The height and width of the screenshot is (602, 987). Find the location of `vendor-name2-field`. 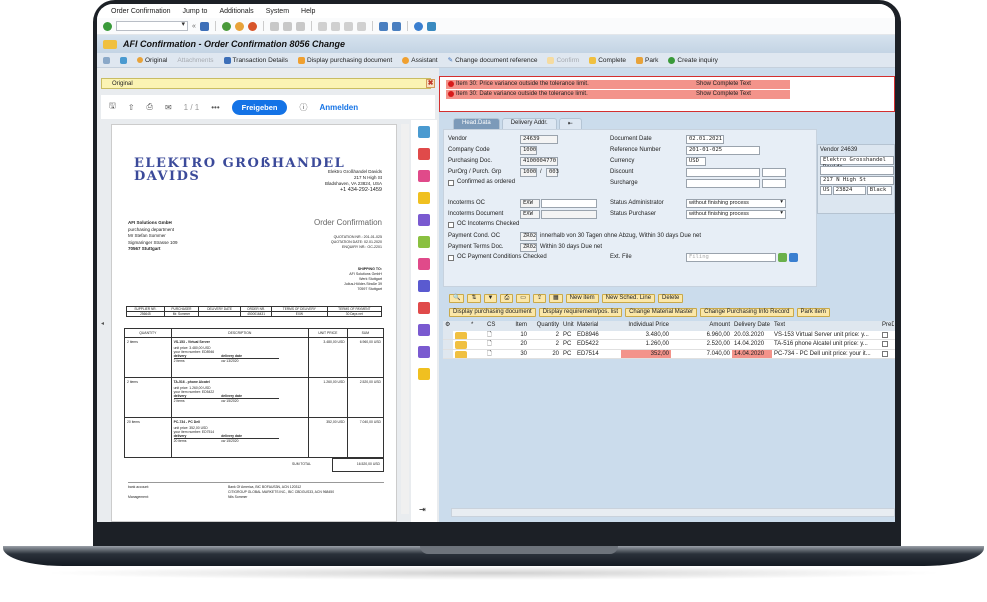

vendor-name2-field is located at coordinates (857, 170).